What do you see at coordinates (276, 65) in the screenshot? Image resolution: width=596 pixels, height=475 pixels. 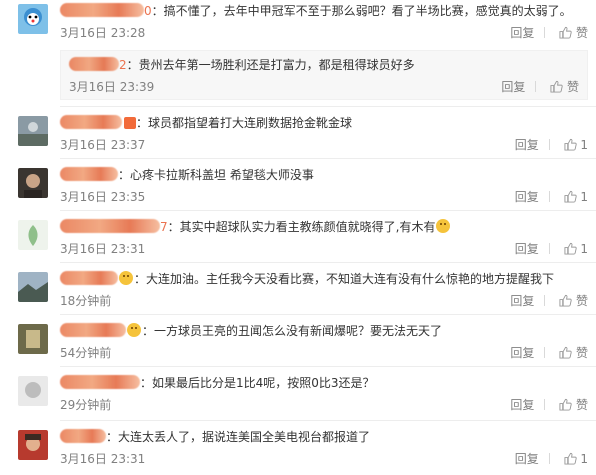 I see `comment-text: 贵州去年第一场胜利还是打富力，都是租得球员好多` at bounding box center [276, 65].